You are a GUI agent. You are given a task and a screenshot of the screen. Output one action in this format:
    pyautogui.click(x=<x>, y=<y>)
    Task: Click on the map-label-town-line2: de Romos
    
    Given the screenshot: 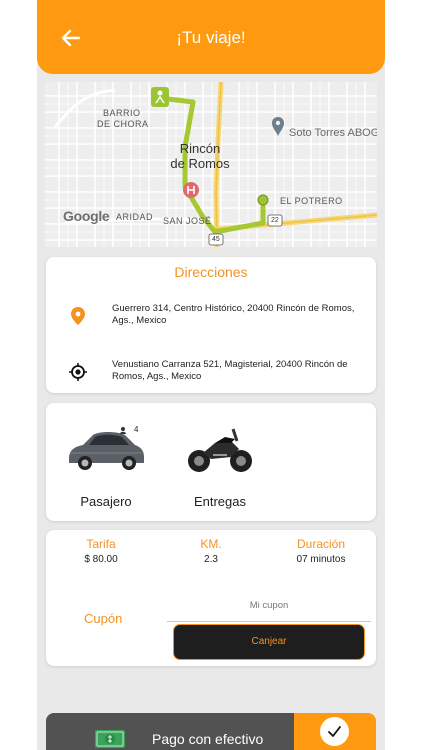 What is the action you would take?
    pyautogui.click(x=200, y=163)
    